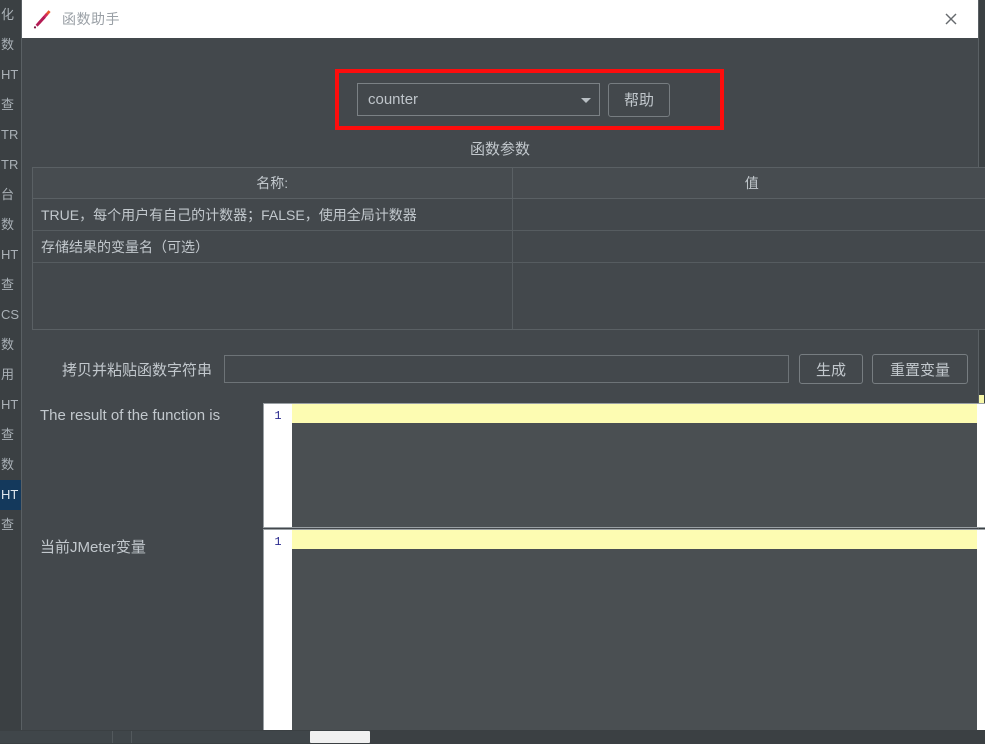  I want to click on chevron-down-icon, so click(586, 99).